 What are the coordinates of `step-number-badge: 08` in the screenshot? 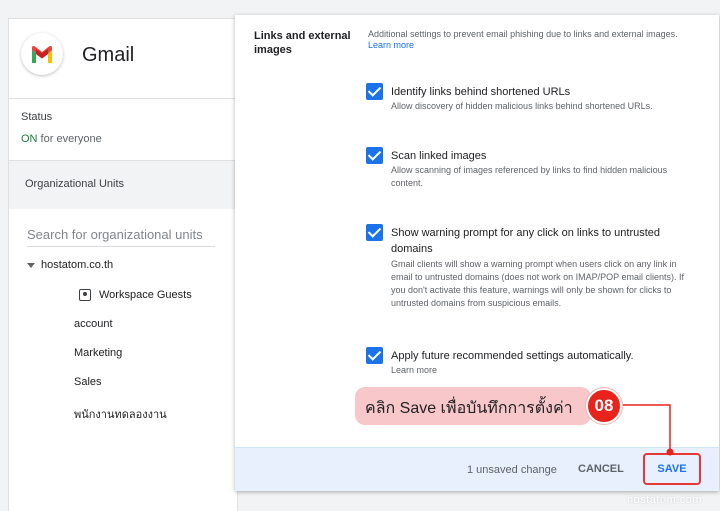 It's located at (604, 406).